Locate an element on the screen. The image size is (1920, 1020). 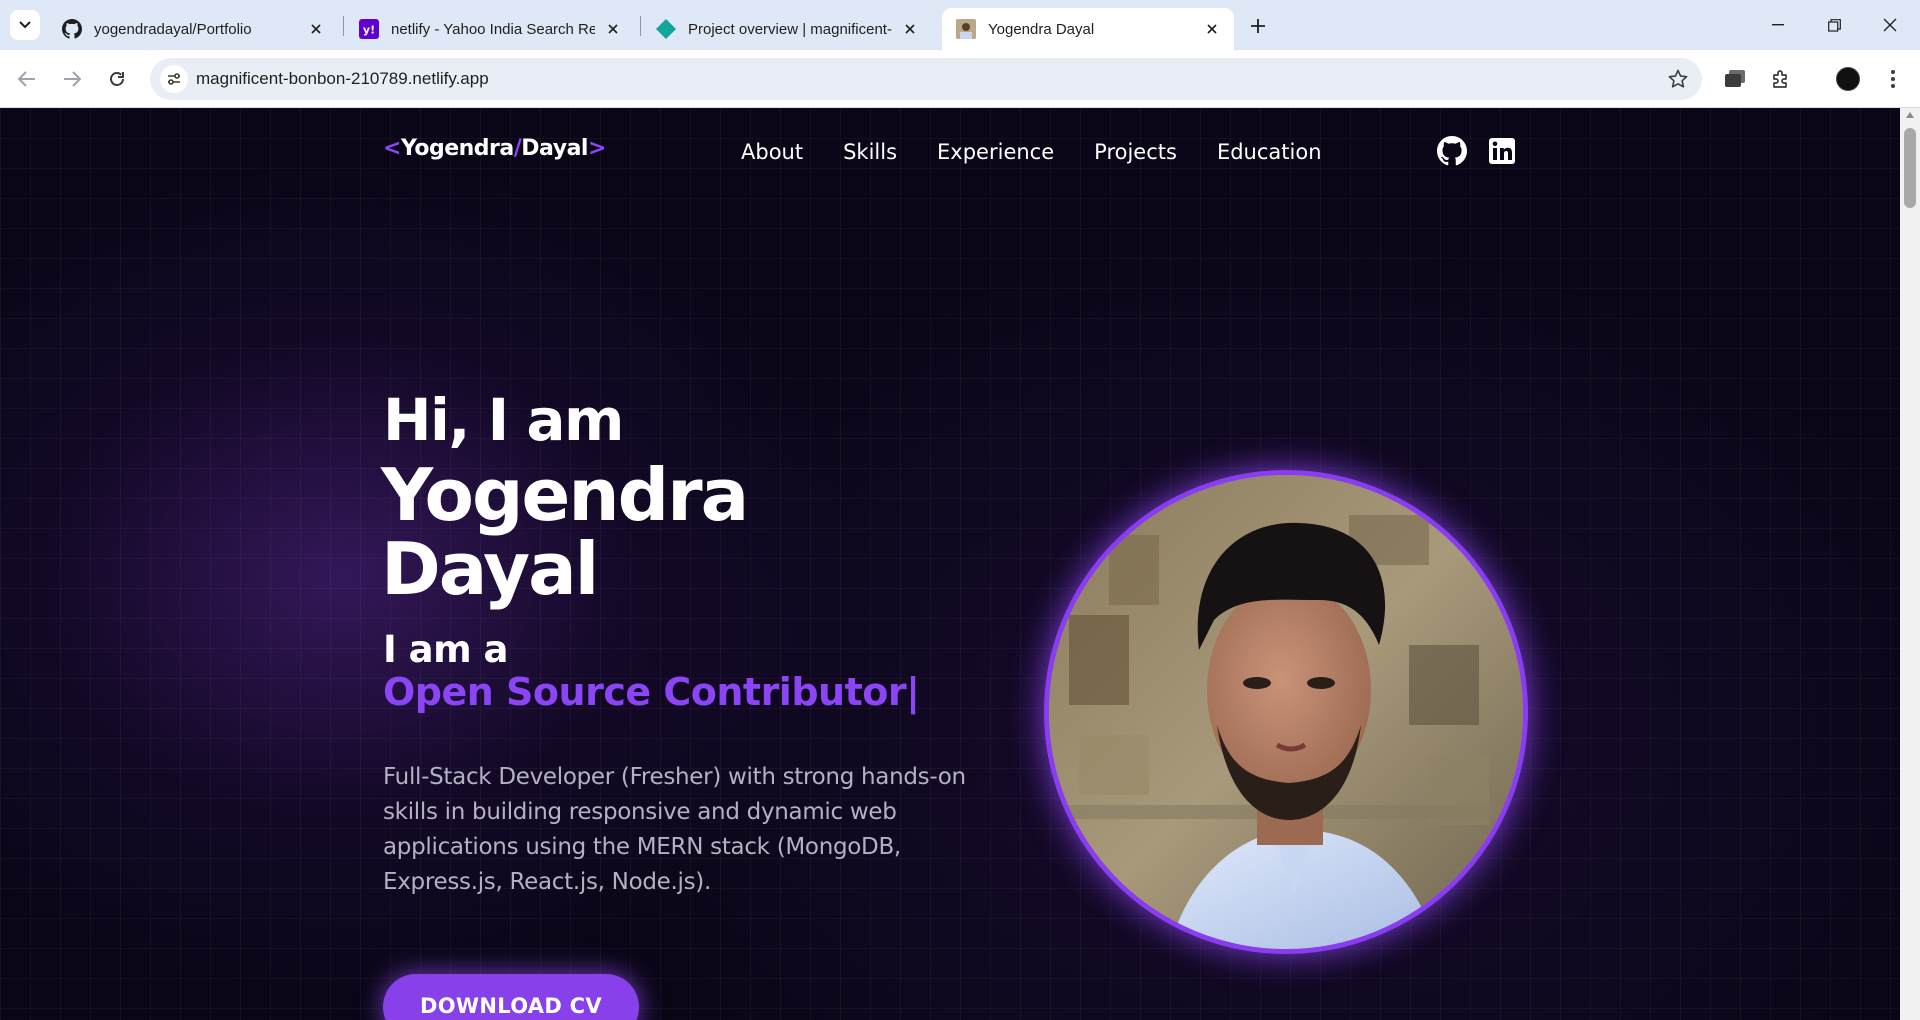
scroll-thumb is located at coordinates (1910, 168).